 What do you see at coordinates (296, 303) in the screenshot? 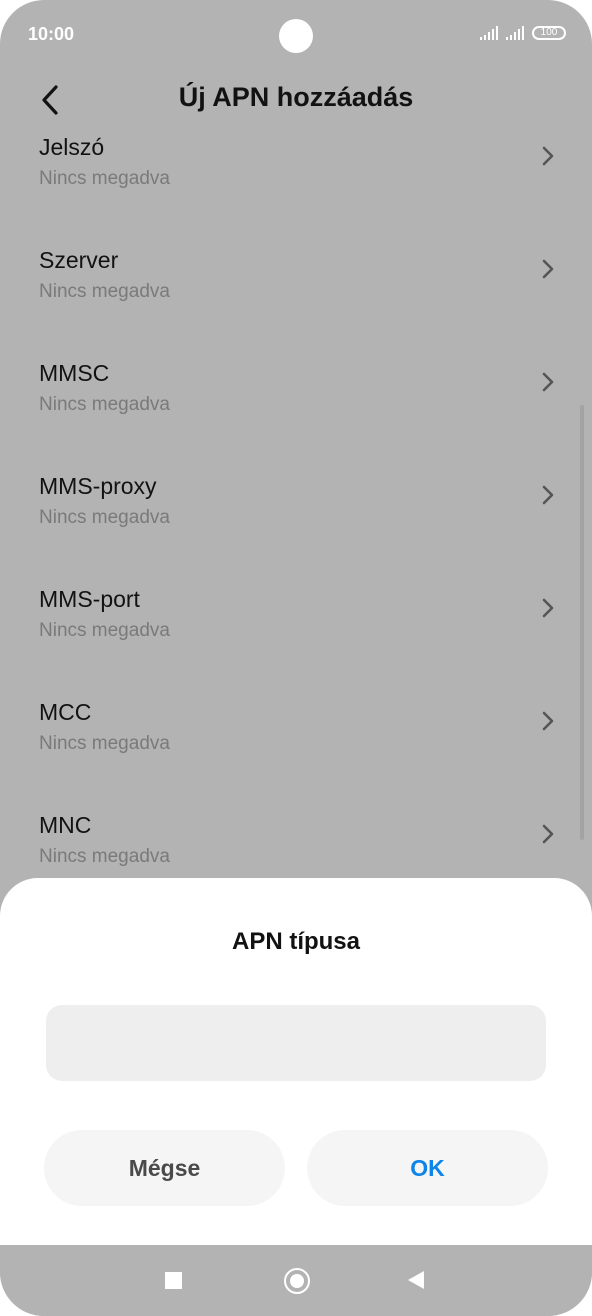
I see `list-item-server: Szerver Nincs megadva` at bounding box center [296, 303].